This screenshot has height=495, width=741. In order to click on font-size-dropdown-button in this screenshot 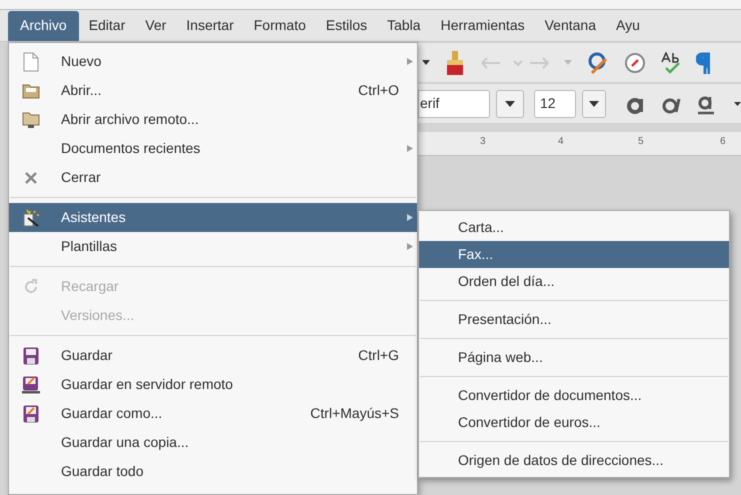, I will do `click(594, 104)`.